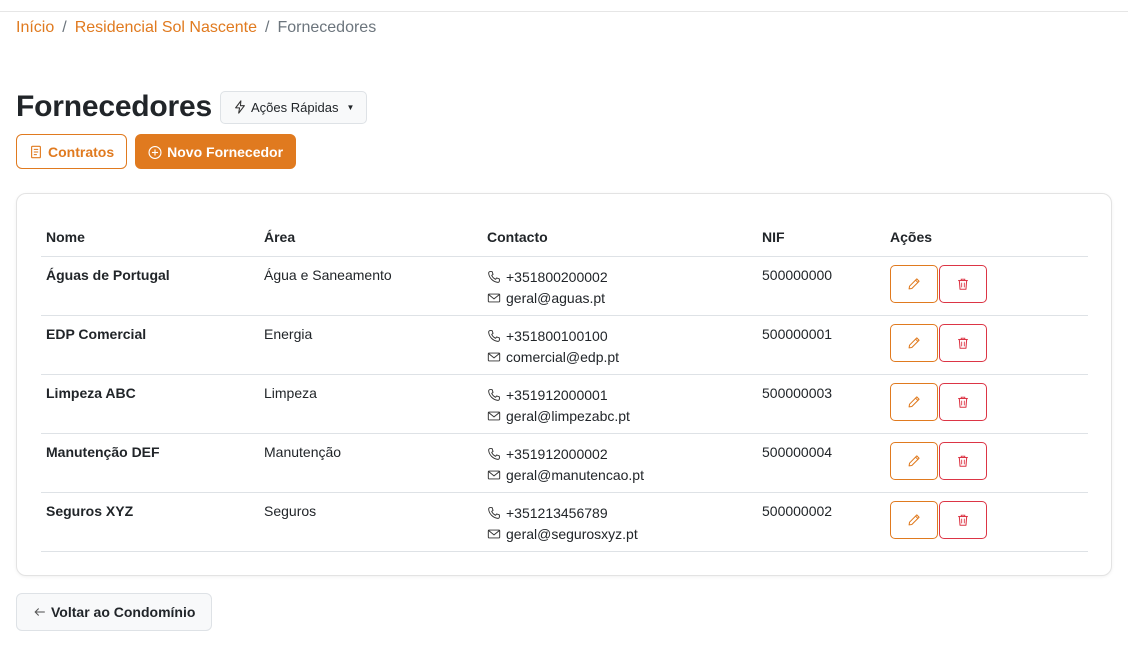  I want to click on supplier-area: Manutenção, so click(370, 463).